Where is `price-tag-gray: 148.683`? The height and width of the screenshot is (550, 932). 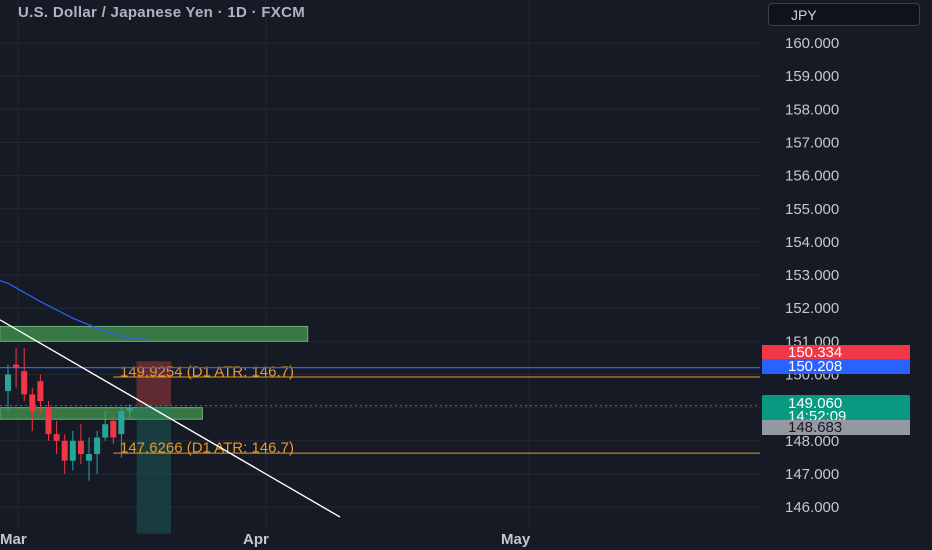
price-tag-gray: 148.683 is located at coordinates (836, 427).